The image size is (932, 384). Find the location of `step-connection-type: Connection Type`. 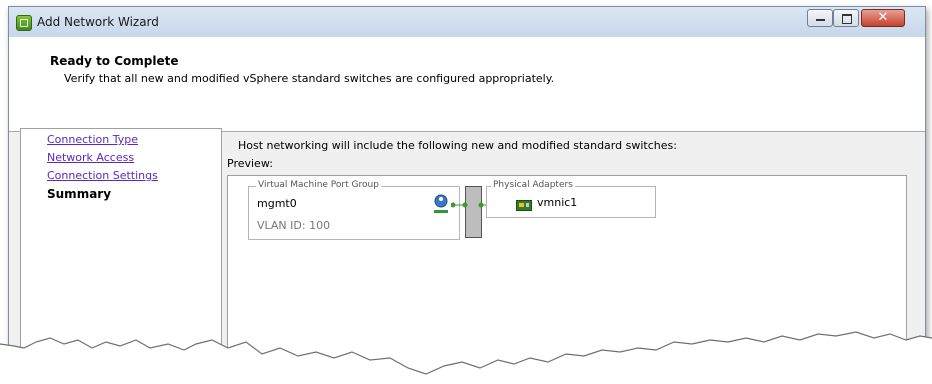

step-connection-type: Connection Type is located at coordinates (92, 139).